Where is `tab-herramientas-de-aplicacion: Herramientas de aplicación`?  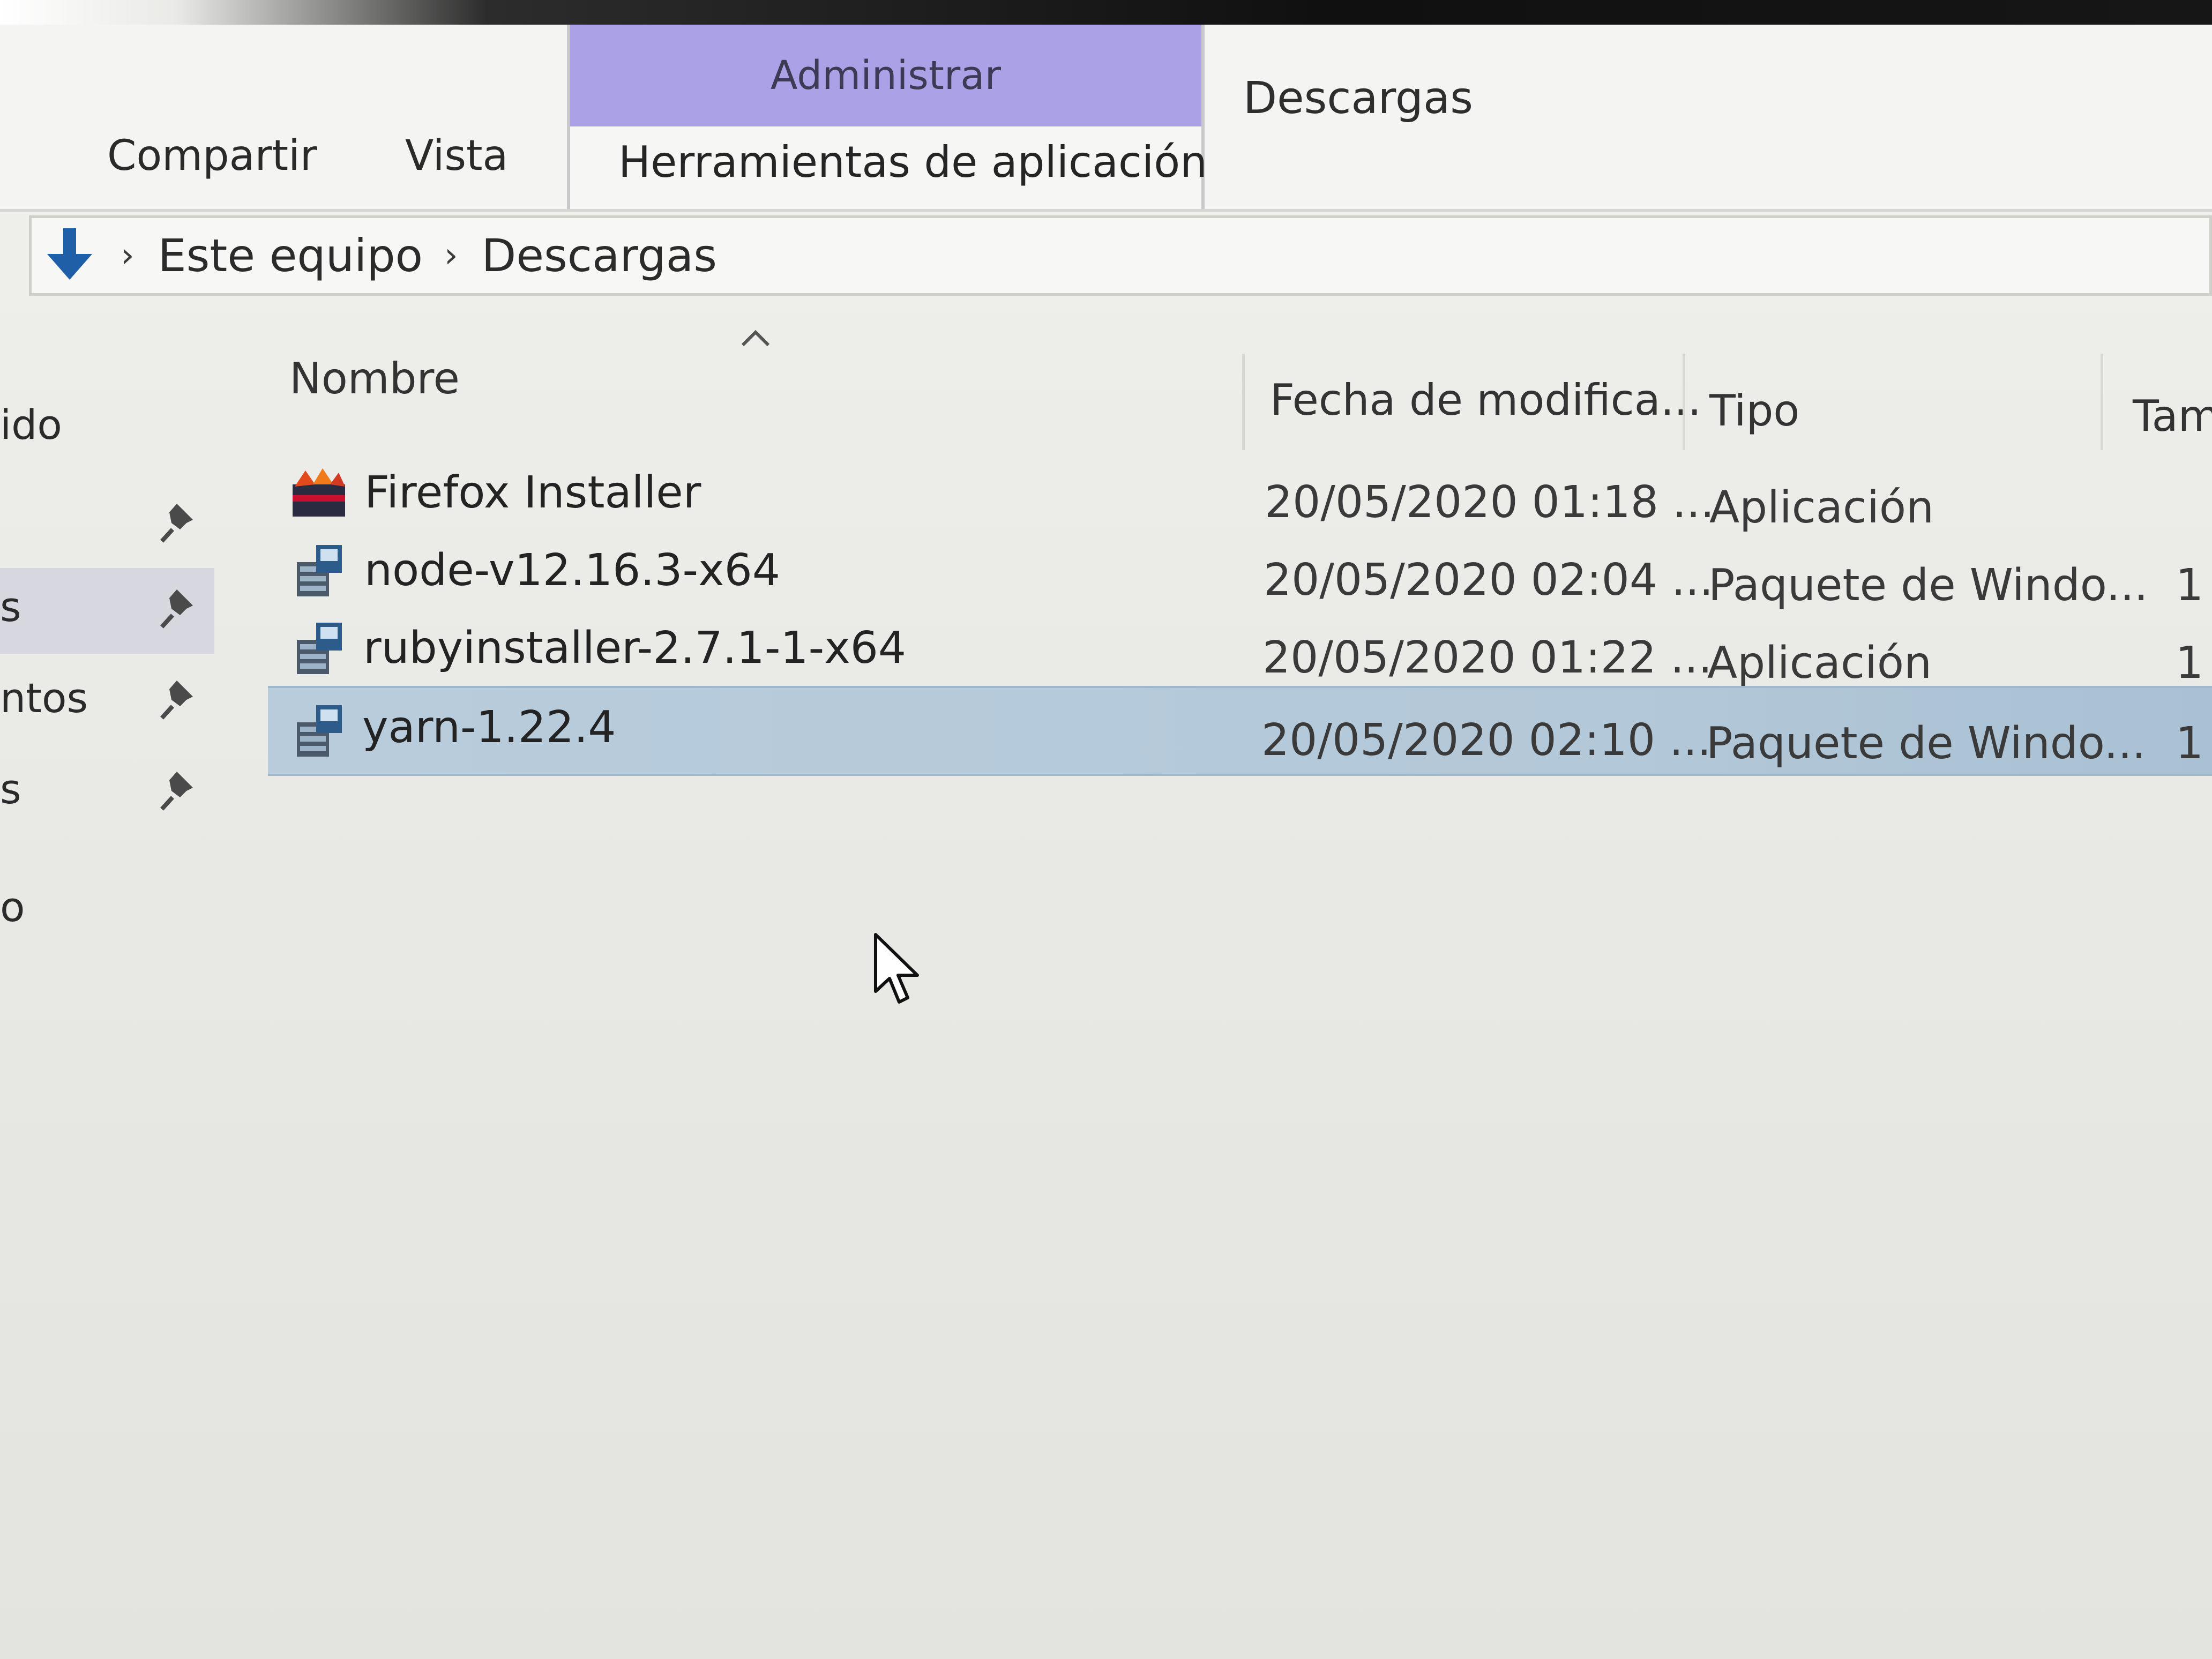
tab-herramientas-de-aplicacion: Herramientas de aplicación is located at coordinates (912, 162).